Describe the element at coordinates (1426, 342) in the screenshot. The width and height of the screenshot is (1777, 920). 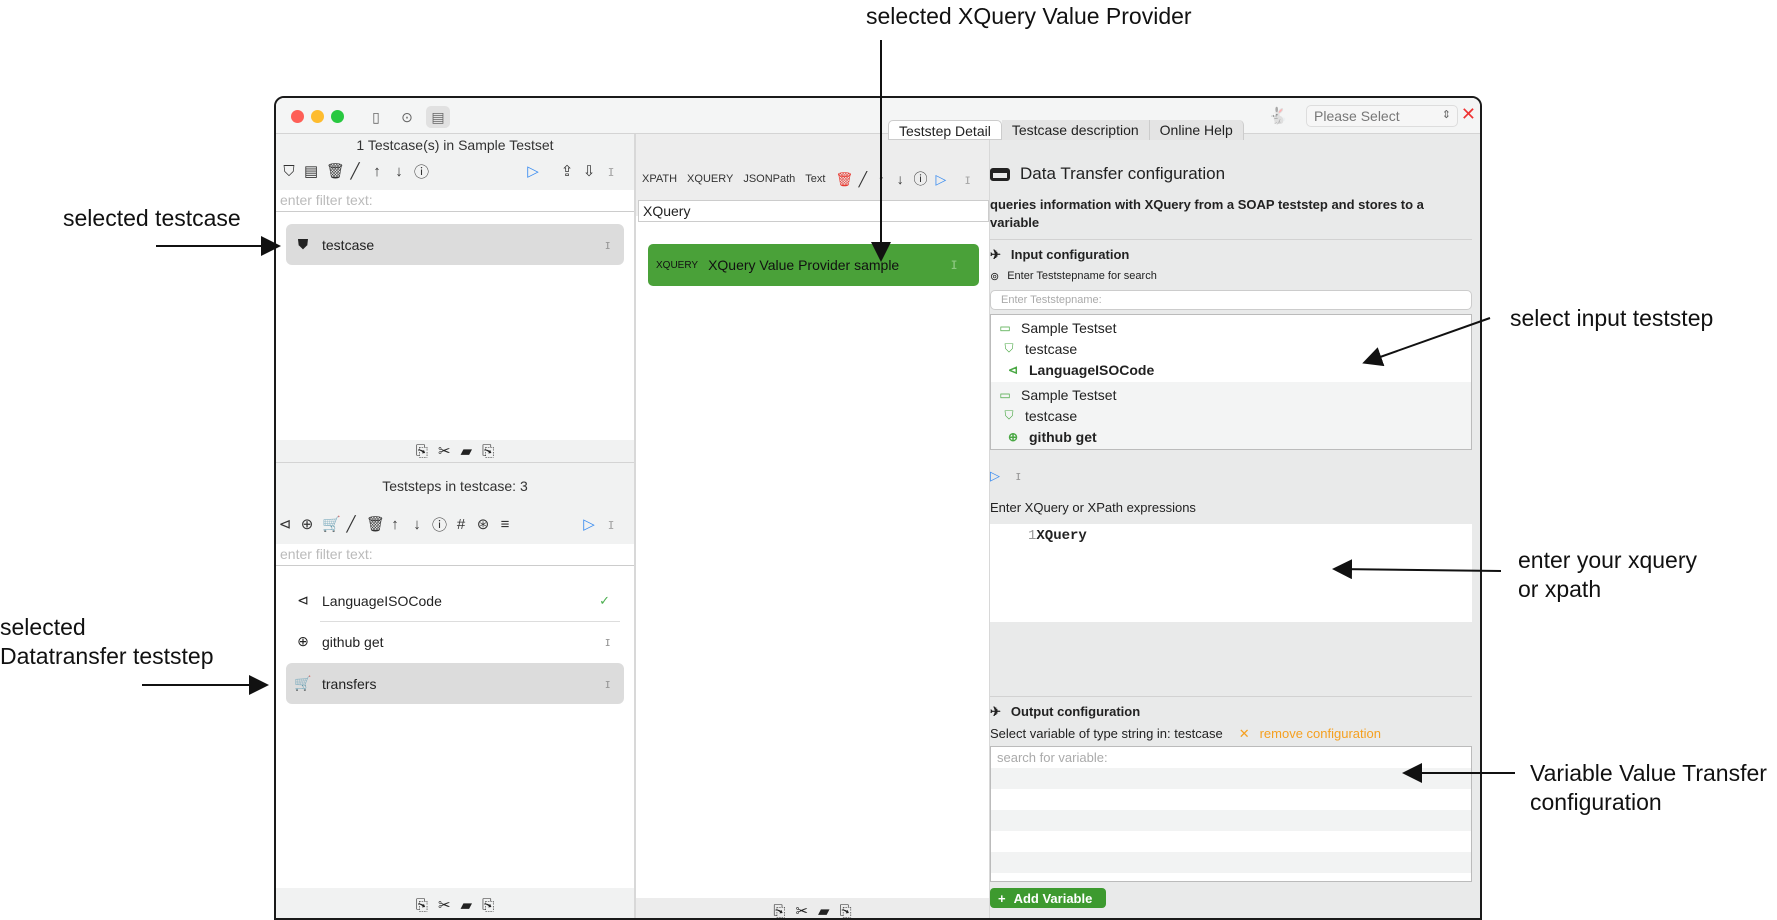
I see `arrow-select-input` at that location.